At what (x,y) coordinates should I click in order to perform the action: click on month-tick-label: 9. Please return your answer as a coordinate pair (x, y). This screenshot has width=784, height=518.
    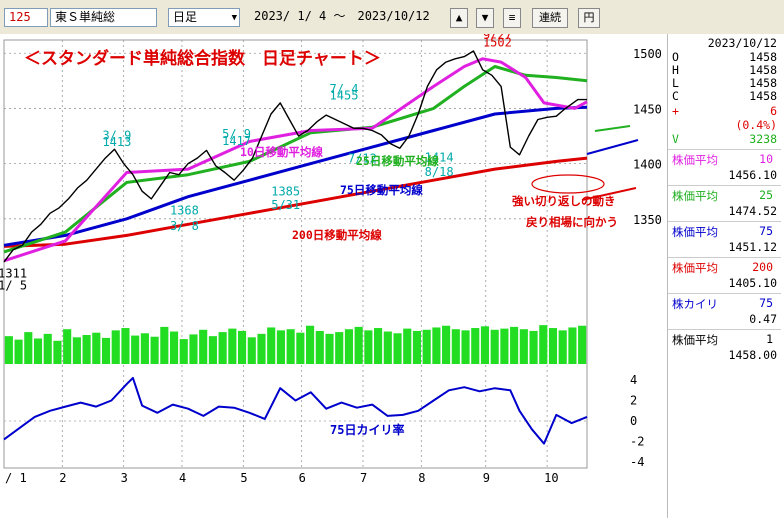
    Looking at the image, I should click on (486, 478).